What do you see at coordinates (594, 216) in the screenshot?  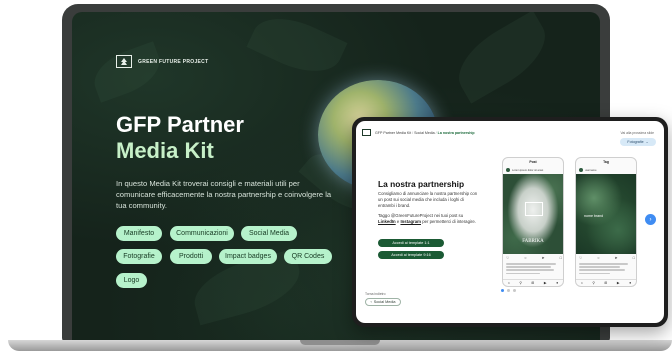 I see `post-image-caption: nome brand` at bounding box center [594, 216].